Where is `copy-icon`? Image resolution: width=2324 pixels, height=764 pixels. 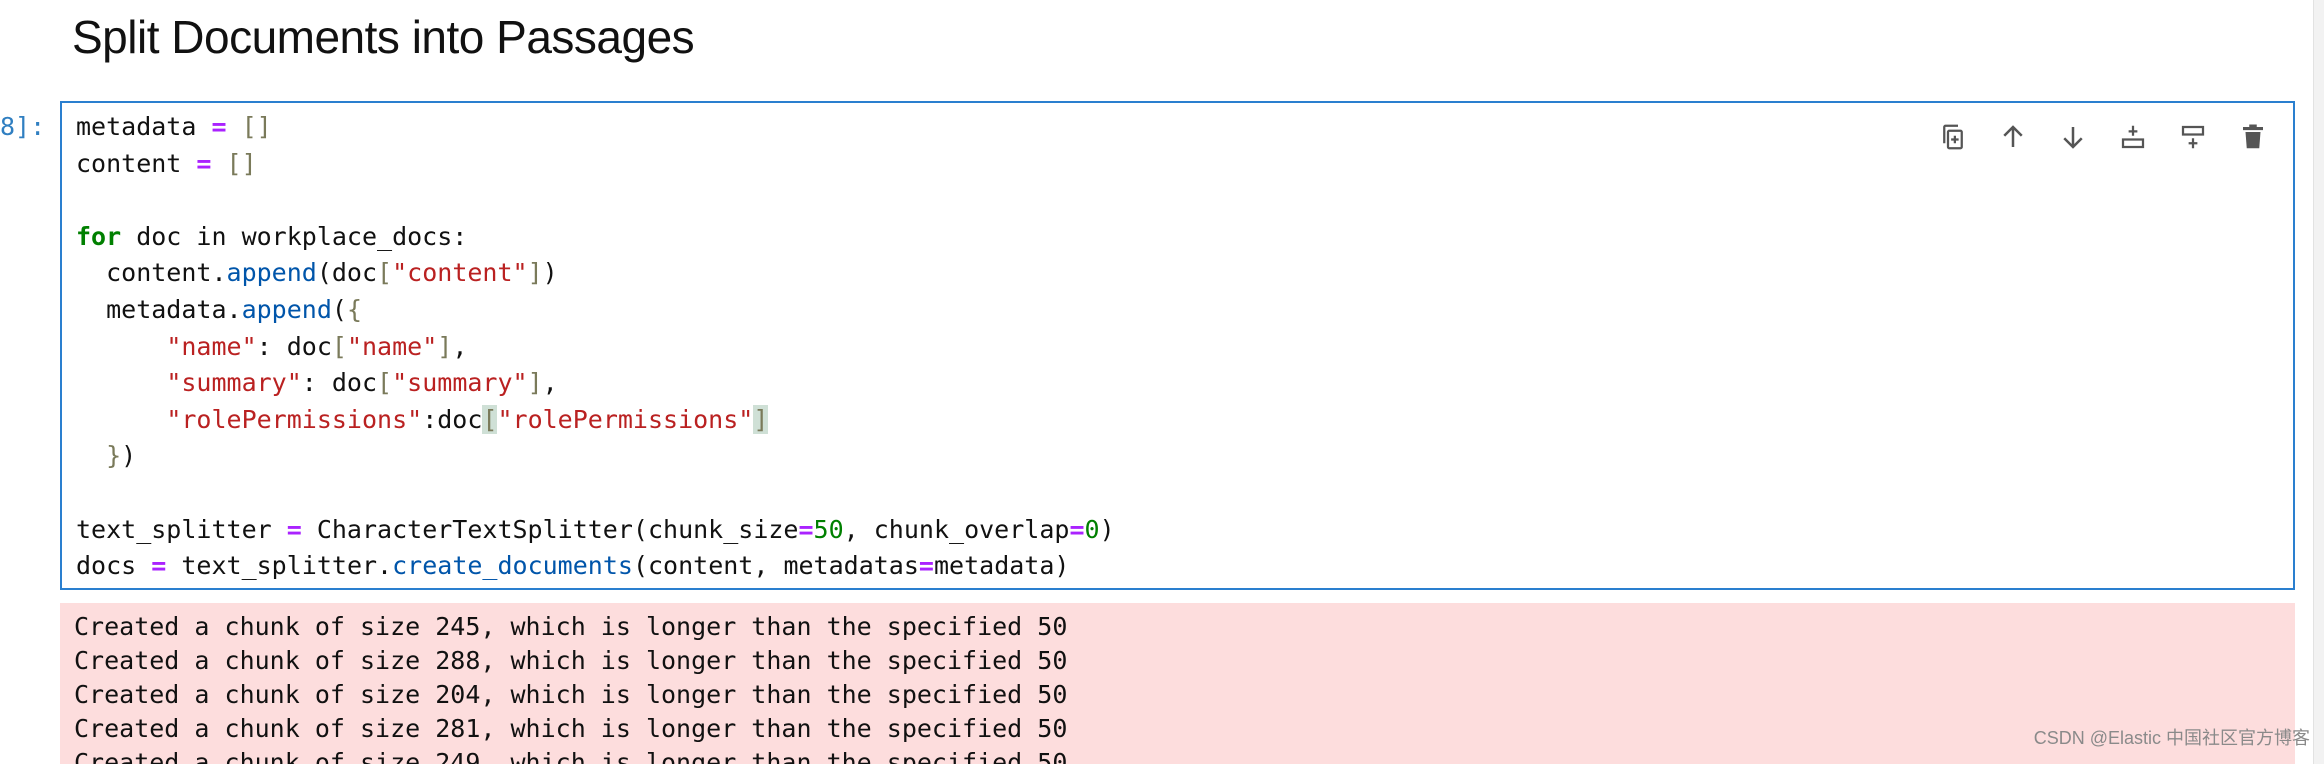 copy-icon is located at coordinates (1953, 137).